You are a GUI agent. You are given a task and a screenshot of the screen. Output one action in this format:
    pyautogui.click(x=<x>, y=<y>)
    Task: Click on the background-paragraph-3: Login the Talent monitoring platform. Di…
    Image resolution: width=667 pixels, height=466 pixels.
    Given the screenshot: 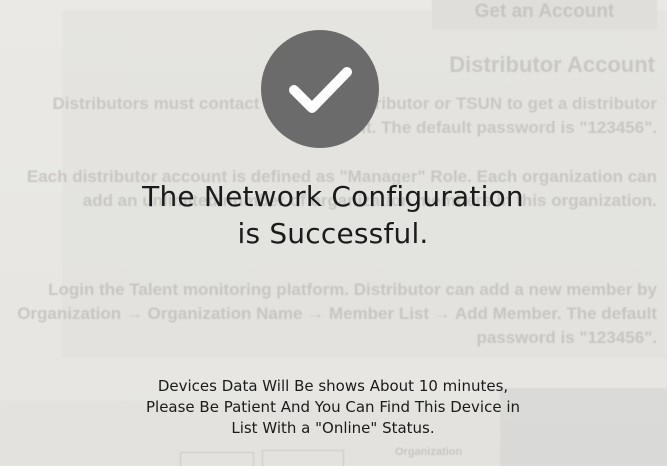 What is the action you would take?
    pyautogui.click(x=337, y=313)
    